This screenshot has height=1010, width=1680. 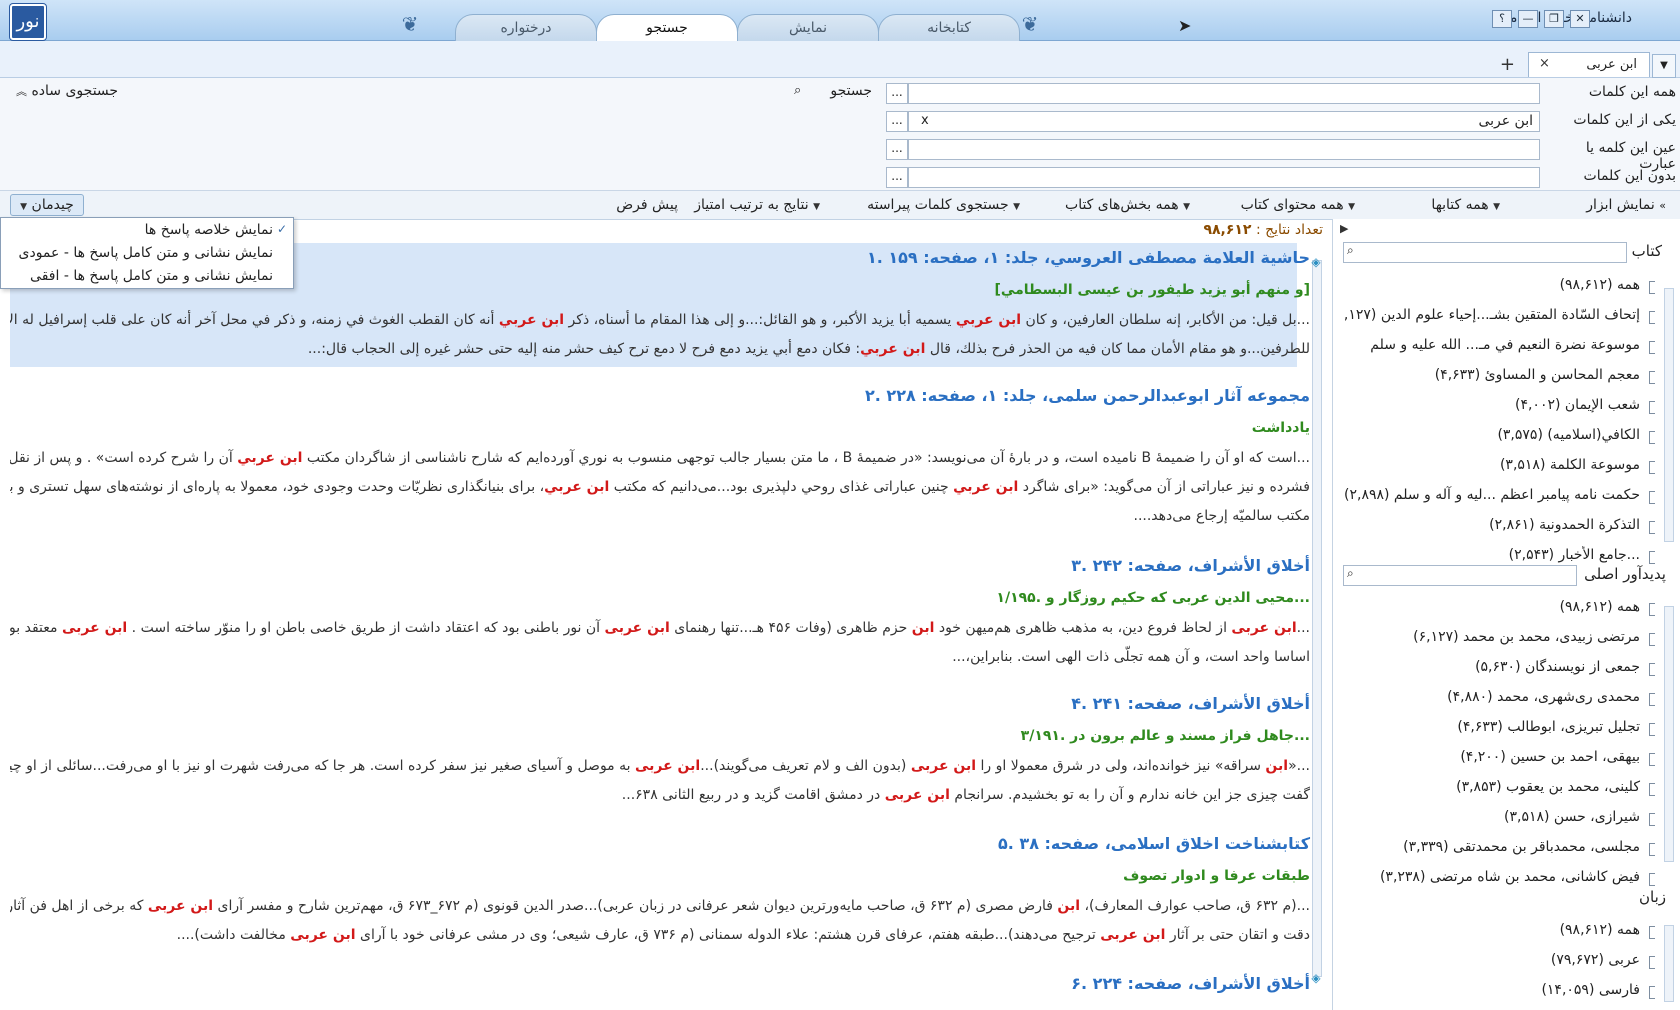 I want to click on authors-filter-input: ⌕, so click(x=1460, y=575).